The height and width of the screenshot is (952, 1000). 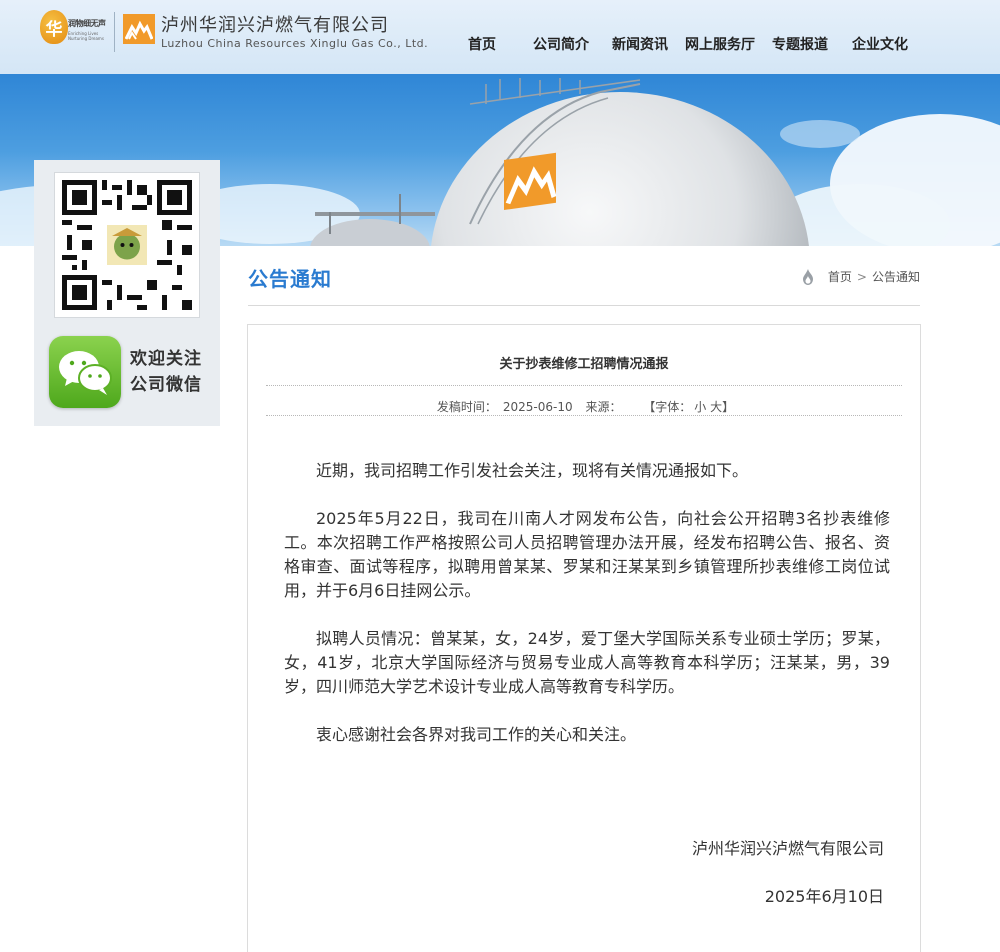 What do you see at coordinates (54, 27) in the screenshot?
I see `partner-badge: 华` at bounding box center [54, 27].